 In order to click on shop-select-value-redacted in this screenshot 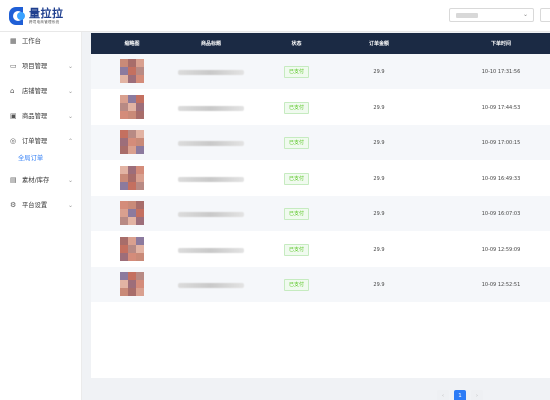, I will do `click(467, 15)`.